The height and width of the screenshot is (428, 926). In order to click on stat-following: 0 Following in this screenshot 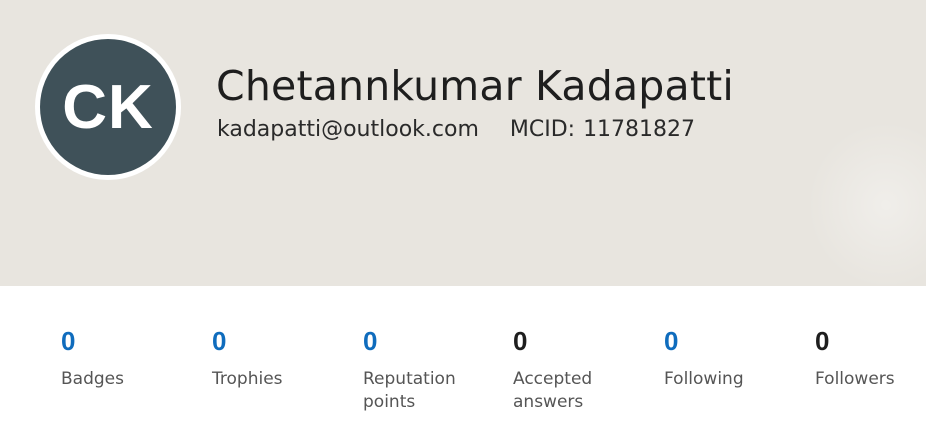, I will do `click(734, 358)`.